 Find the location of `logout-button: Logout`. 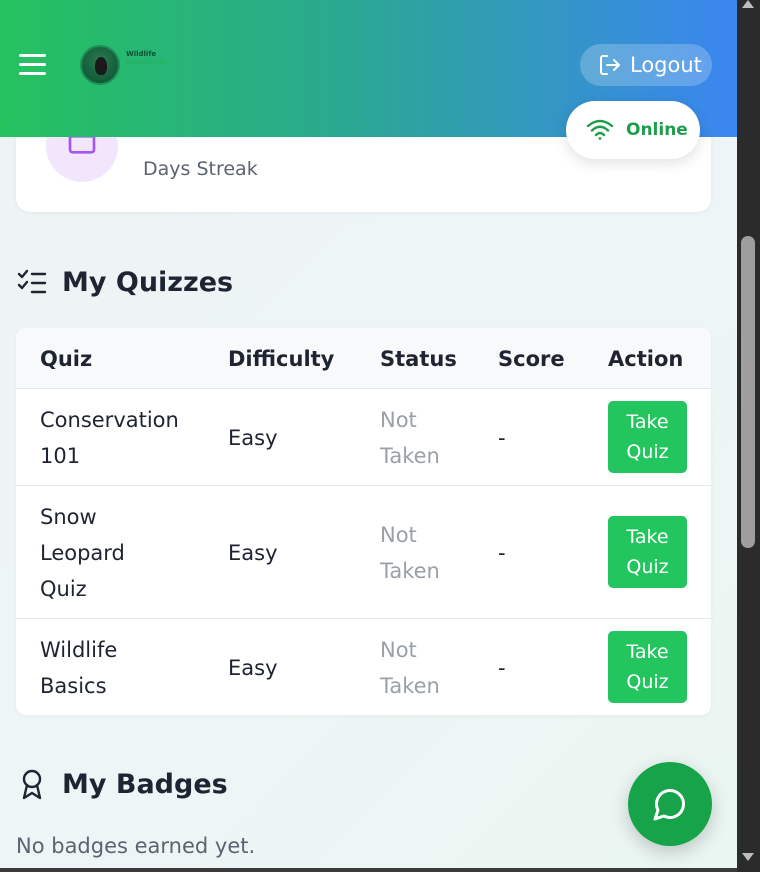

logout-button: Logout is located at coordinates (646, 65).